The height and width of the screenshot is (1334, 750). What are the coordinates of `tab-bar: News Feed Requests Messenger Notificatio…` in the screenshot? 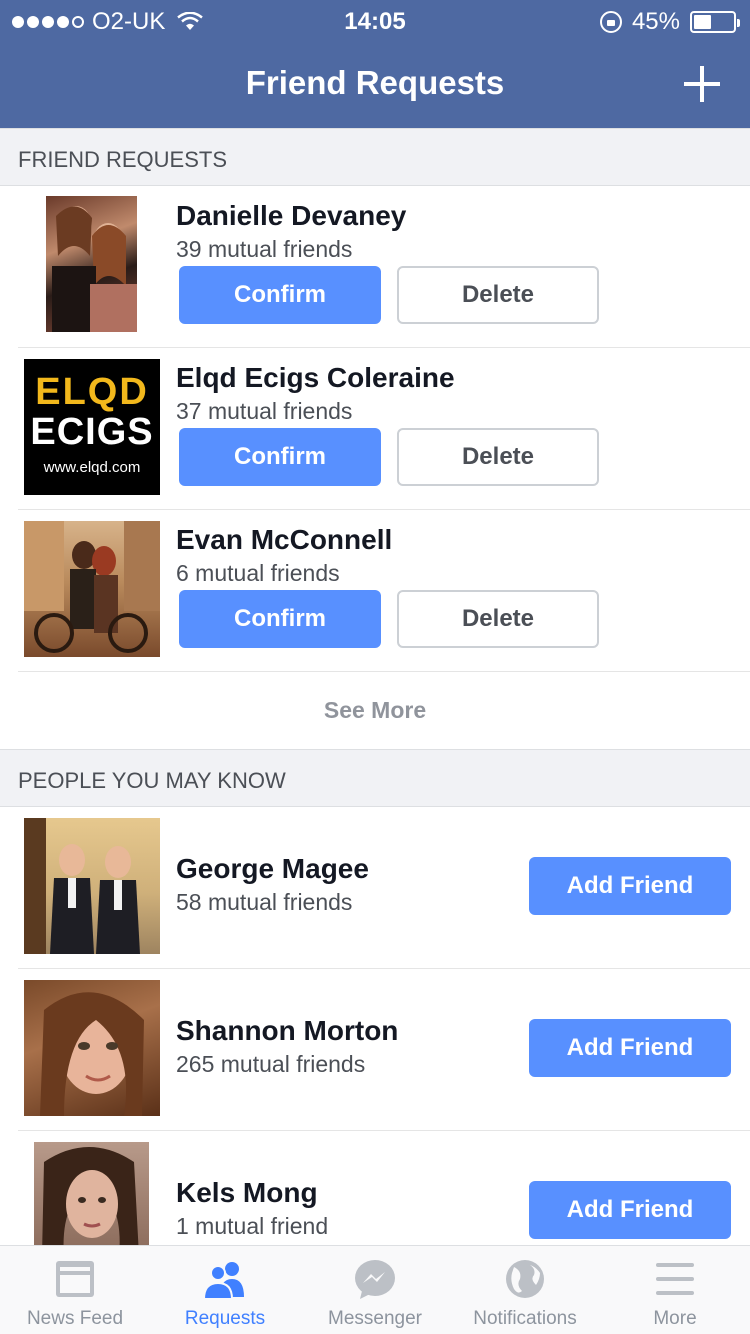 It's located at (375, 1289).